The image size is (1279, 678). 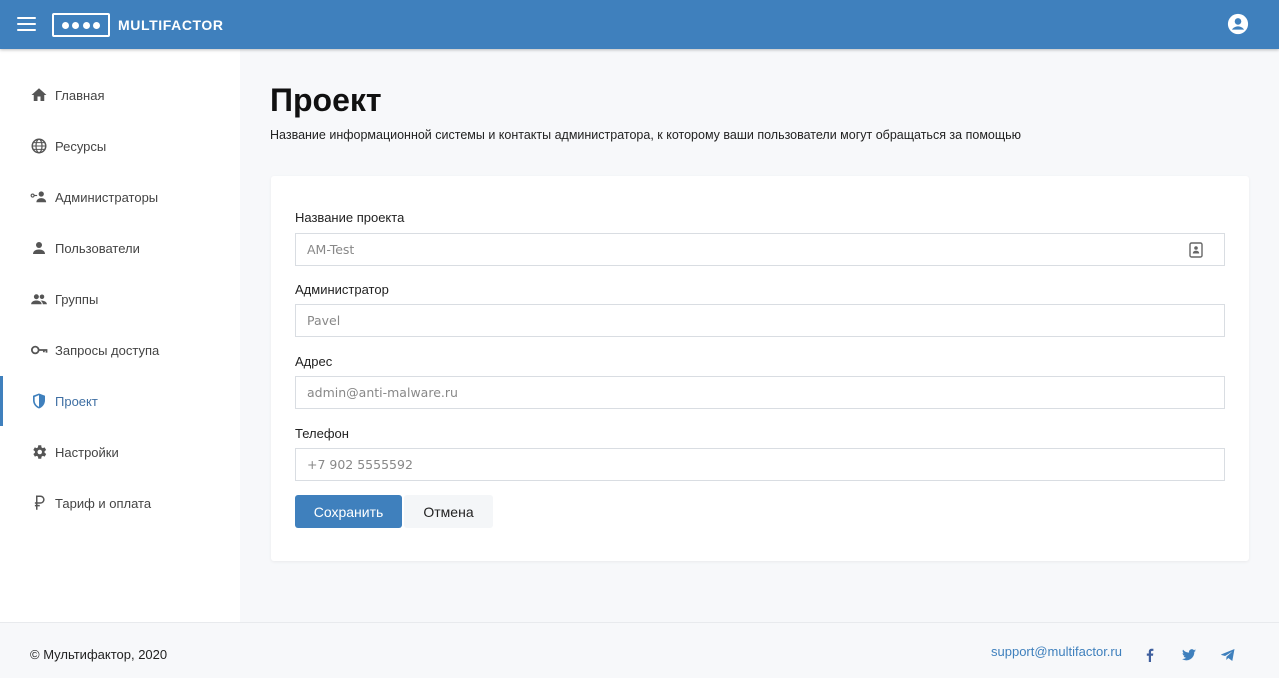 I want to click on project-name-label: Название проекта, so click(x=350, y=217).